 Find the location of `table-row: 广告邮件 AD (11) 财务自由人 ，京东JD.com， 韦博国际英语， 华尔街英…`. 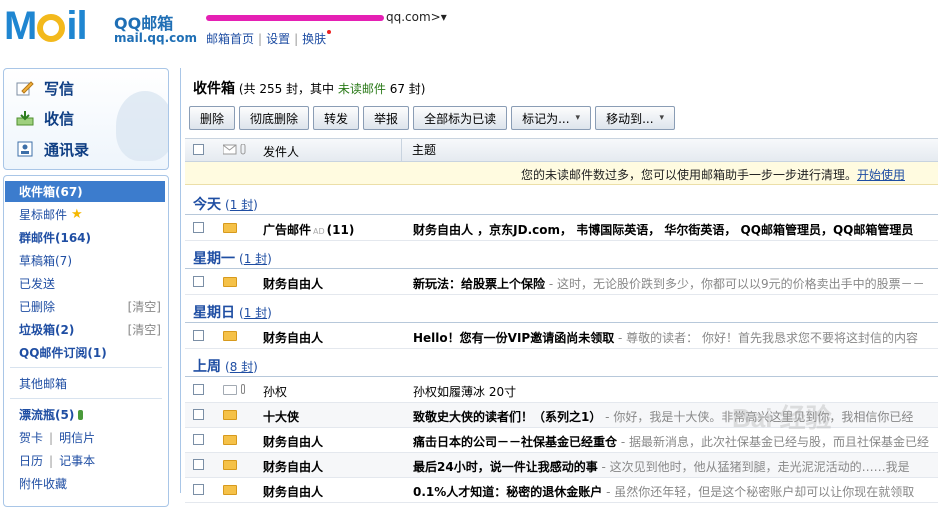

table-row: 广告邮件 AD (11) 财务自由人 ，京东JD.com， 韦博国际英语， 华尔街英… is located at coordinates (561, 228).